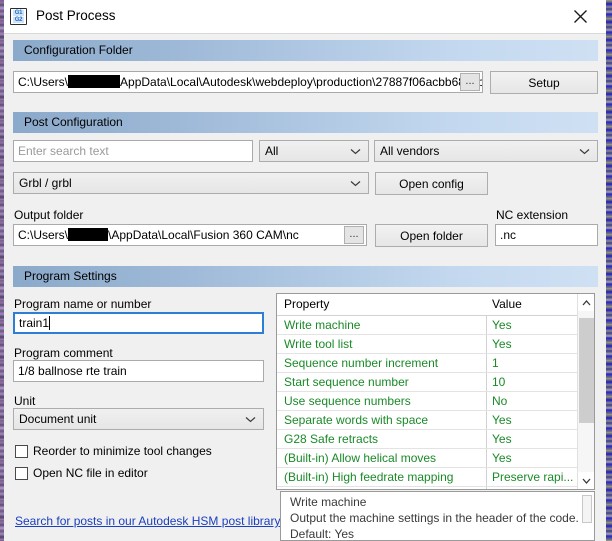  What do you see at coordinates (360, 458) in the screenshot?
I see `property-name: (Built-in) Allow helical moves` at bounding box center [360, 458].